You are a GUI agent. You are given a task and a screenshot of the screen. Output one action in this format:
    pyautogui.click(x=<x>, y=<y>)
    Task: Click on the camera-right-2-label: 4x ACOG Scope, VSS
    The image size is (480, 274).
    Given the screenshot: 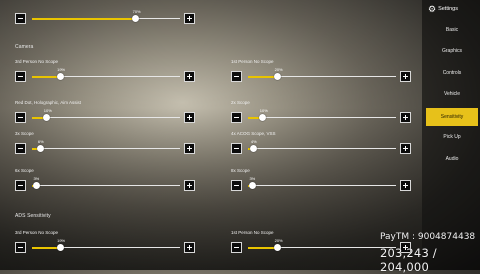 What is the action you would take?
    pyautogui.click(x=253, y=133)
    